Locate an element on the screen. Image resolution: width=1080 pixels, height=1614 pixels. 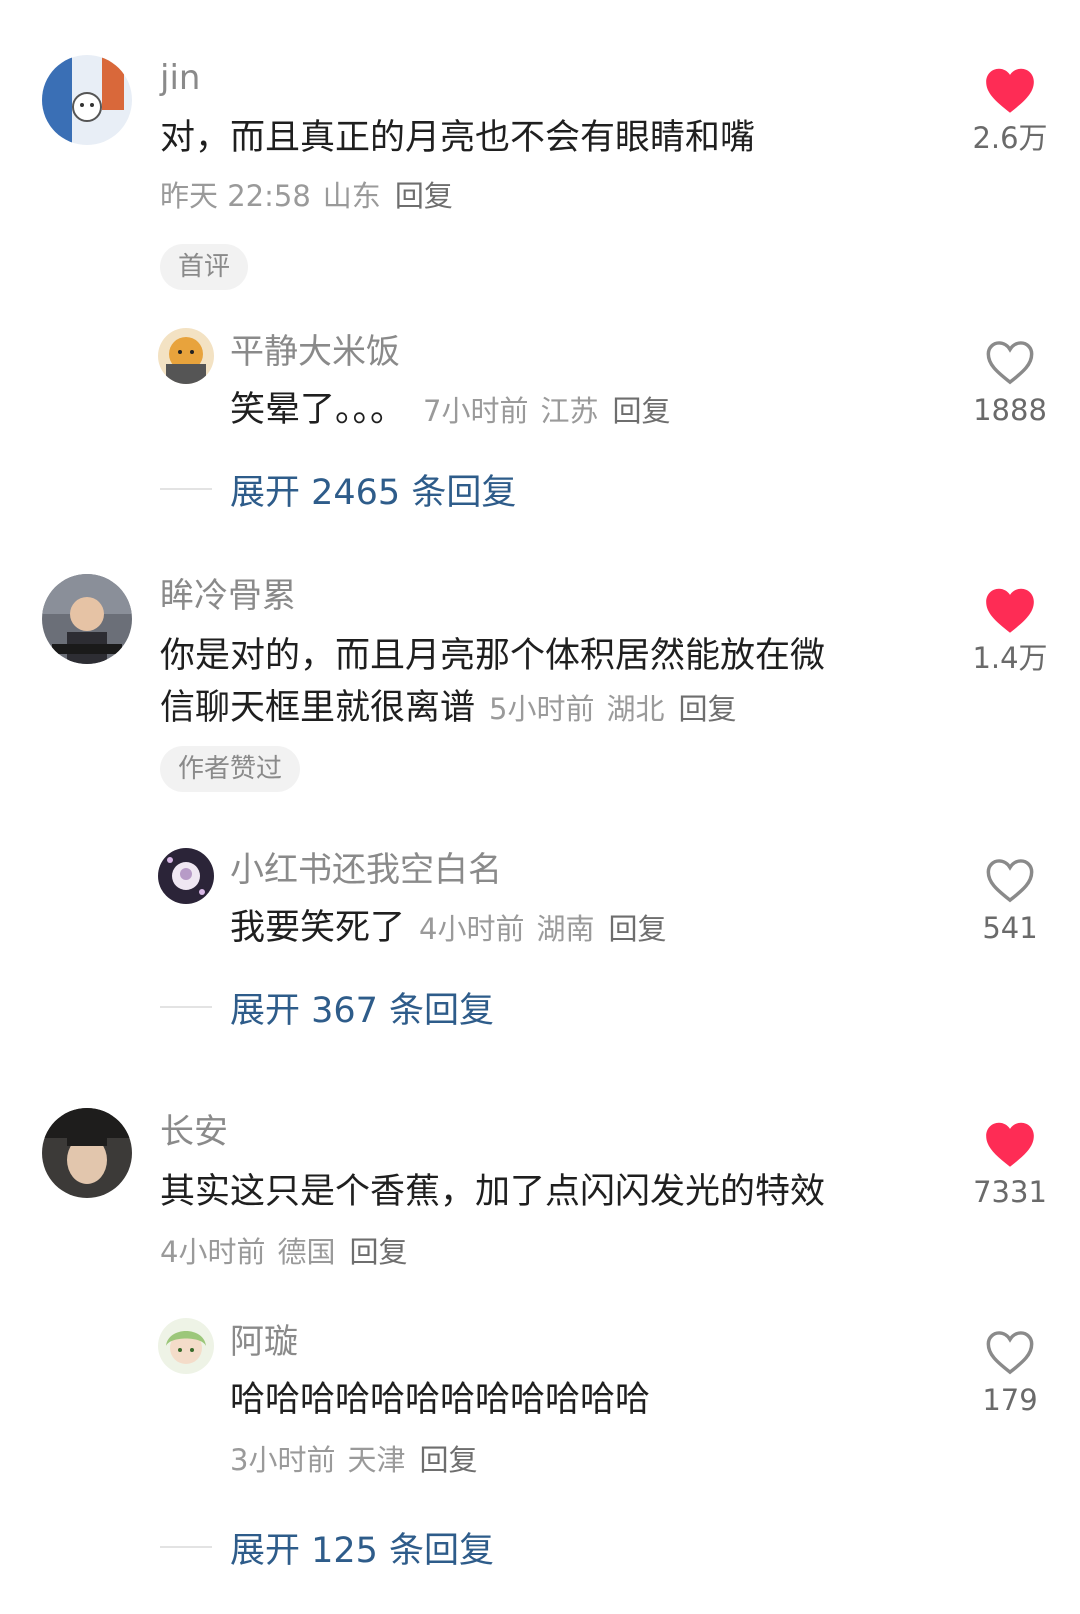
reply-location: 湖南 is located at coordinates (565, 929).